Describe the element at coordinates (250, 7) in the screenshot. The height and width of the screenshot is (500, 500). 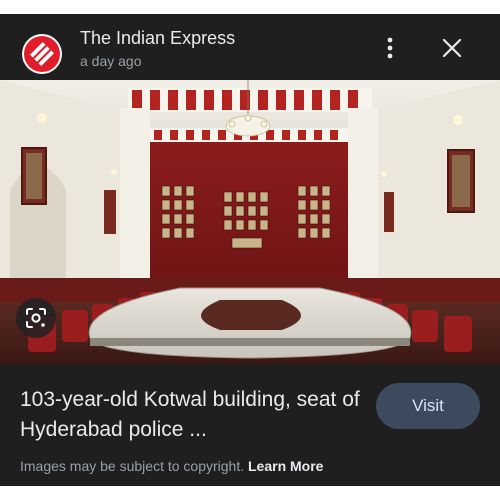
I see `top-margin` at that location.